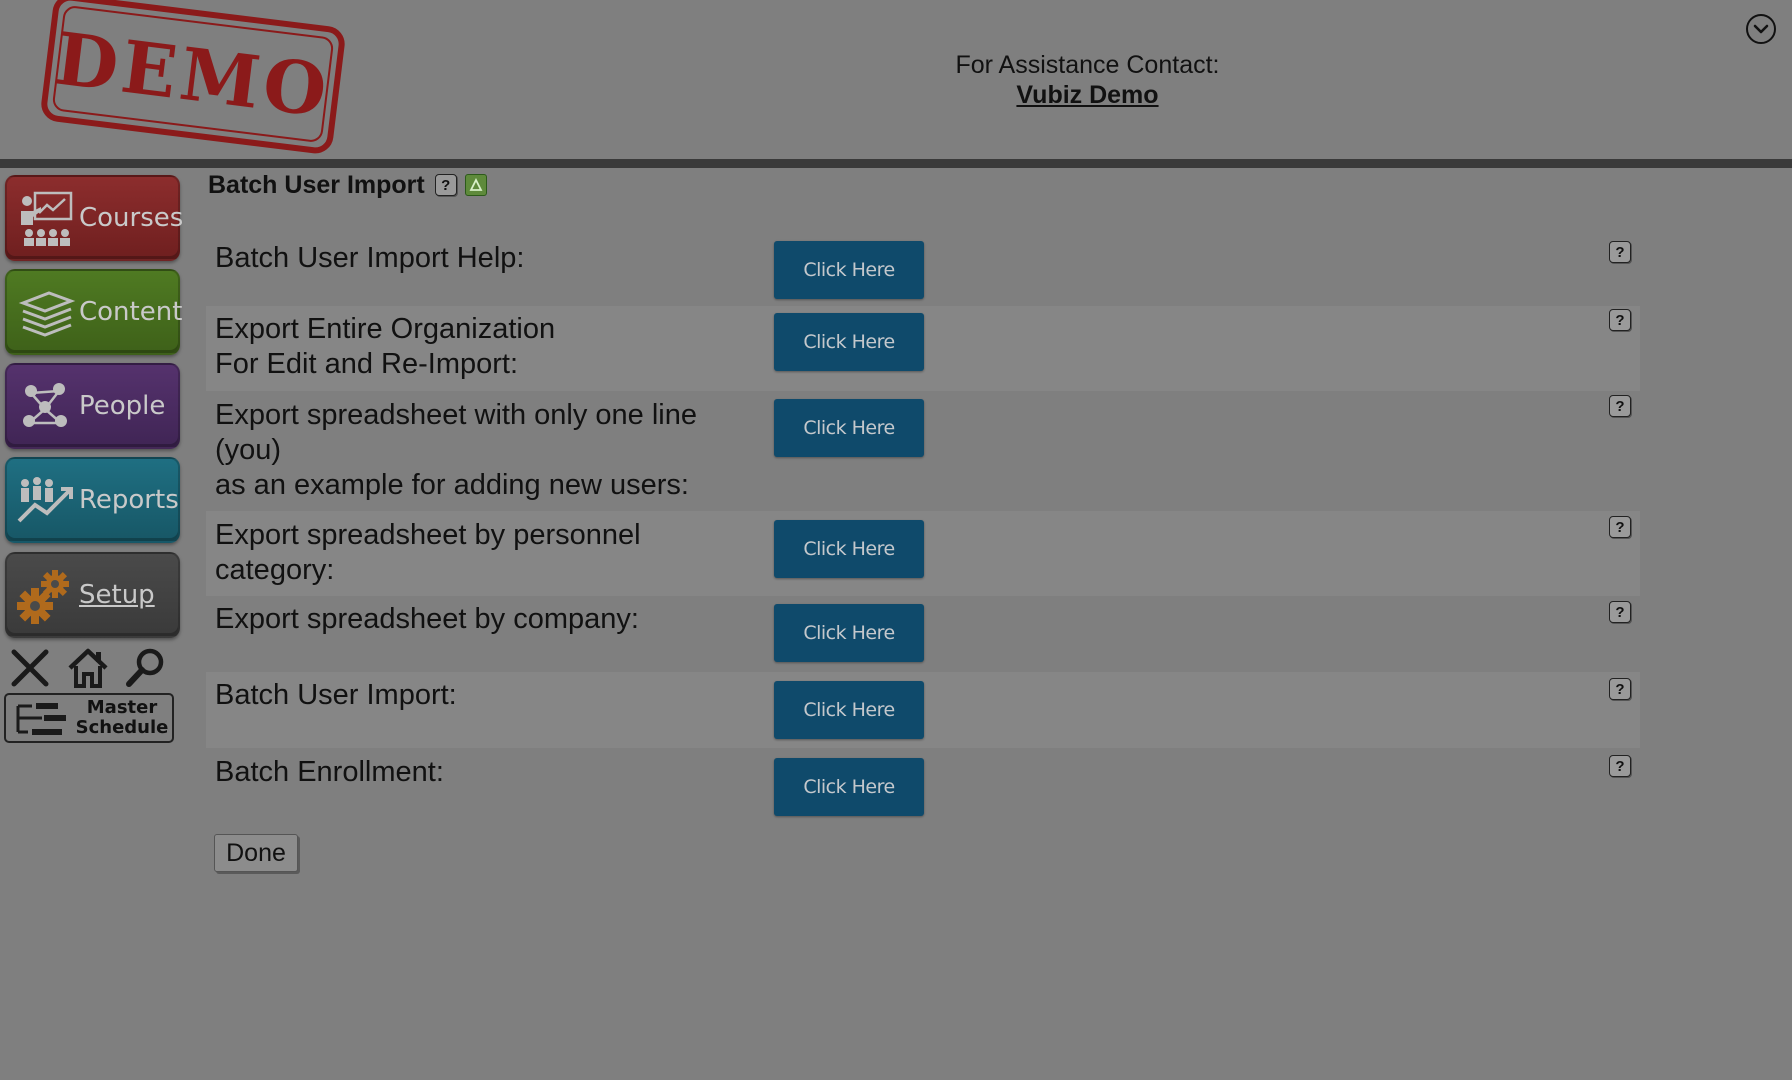  What do you see at coordinates (256, 853) in the screenshot?
I see `done-button: Done` at bounding box center [256, 853].